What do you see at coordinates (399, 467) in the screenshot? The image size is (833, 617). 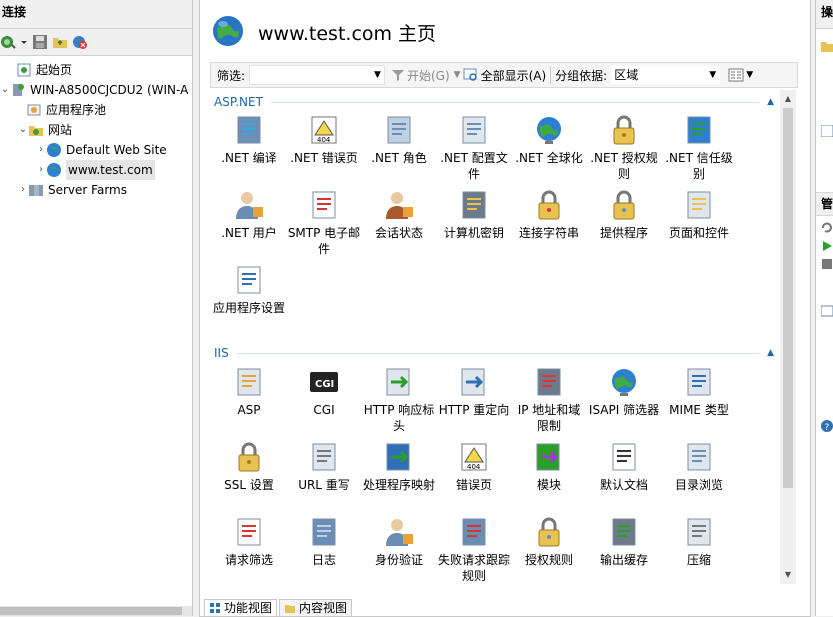 I see `feature-handler-mappings: 处理程序映射` at bounding box center [399, 467].